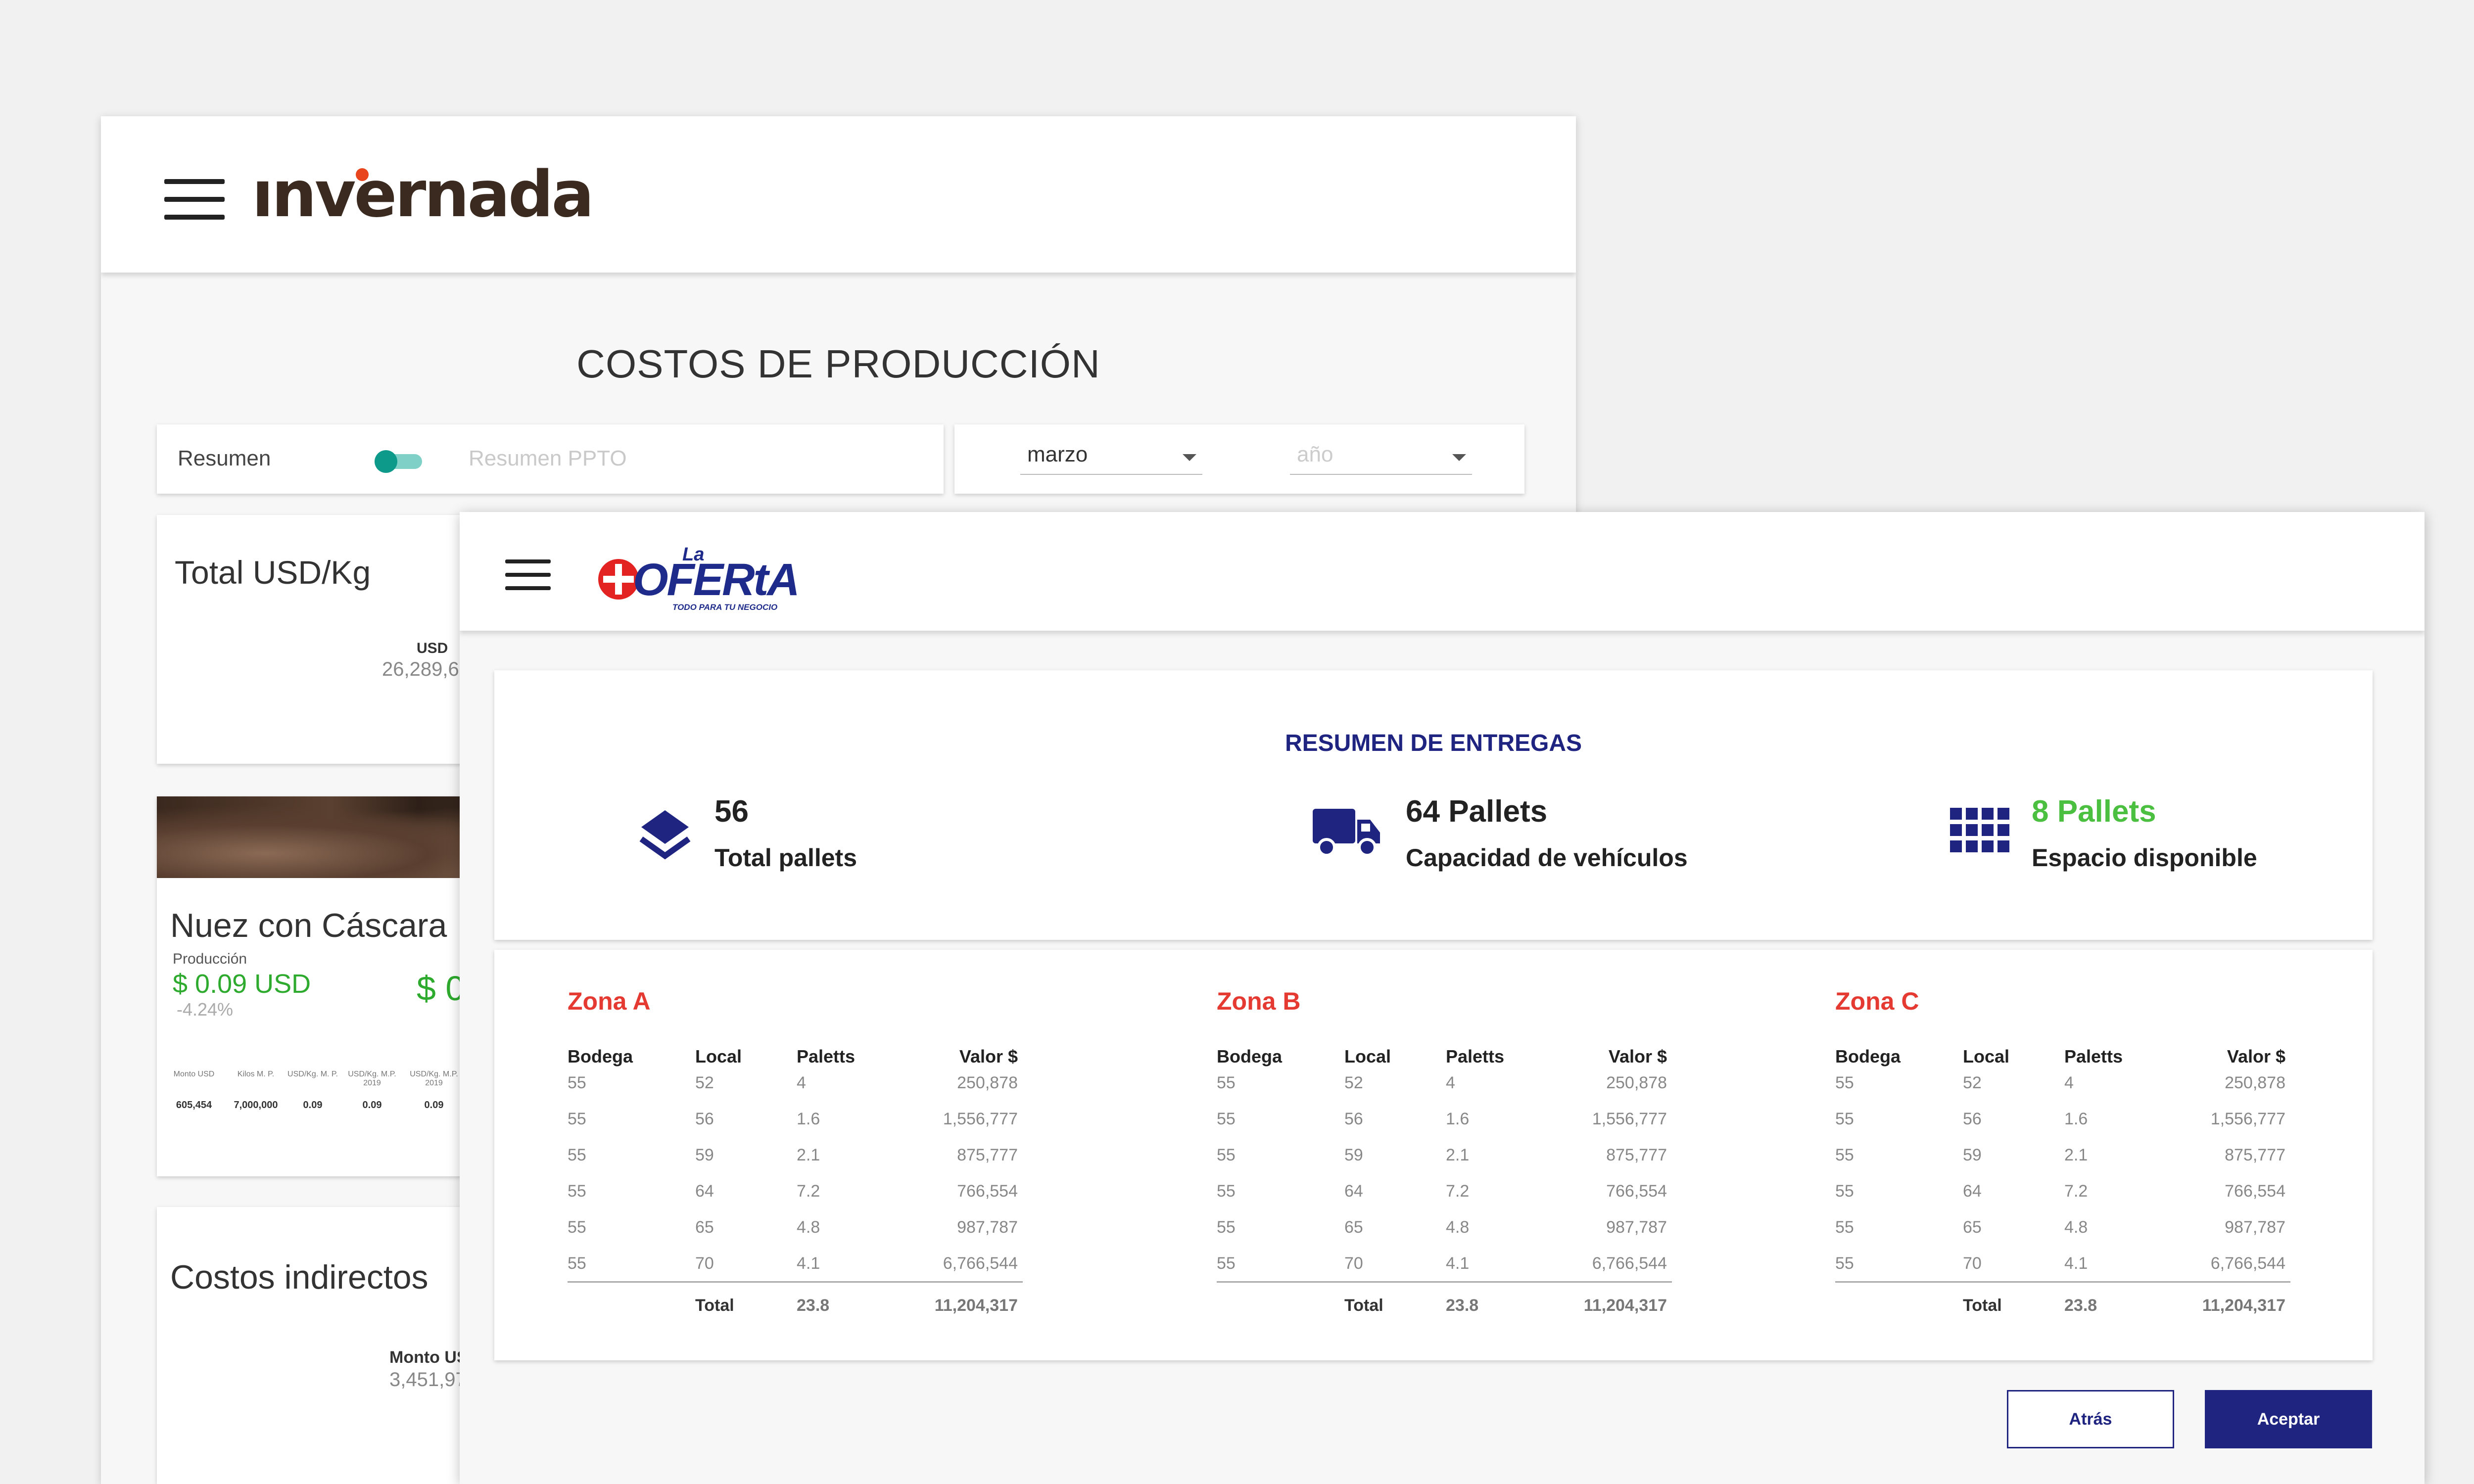  I want to click on month-select-value: marzo, so click(1057, 454).